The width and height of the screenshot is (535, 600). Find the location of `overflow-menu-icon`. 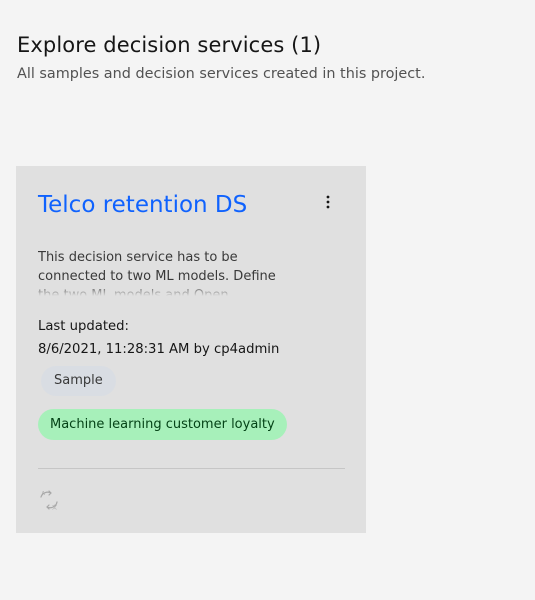

overflow-menu-icon is located at coordinates (328, 202).